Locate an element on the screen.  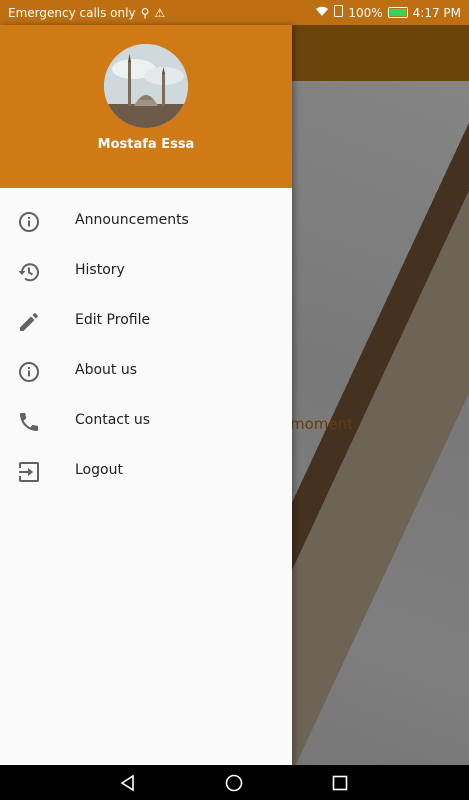
phone-icon is located at coordinates (29, 422).